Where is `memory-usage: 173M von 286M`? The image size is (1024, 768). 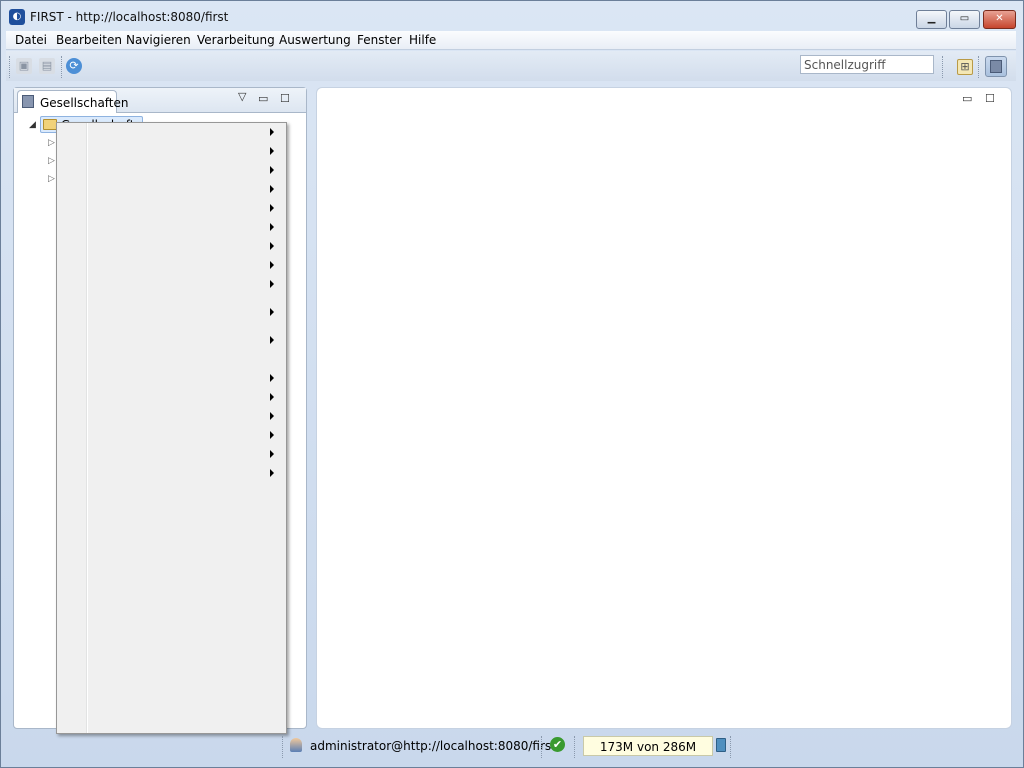 memory-usage: 173M von 286M is located at coordinates (648, 747).